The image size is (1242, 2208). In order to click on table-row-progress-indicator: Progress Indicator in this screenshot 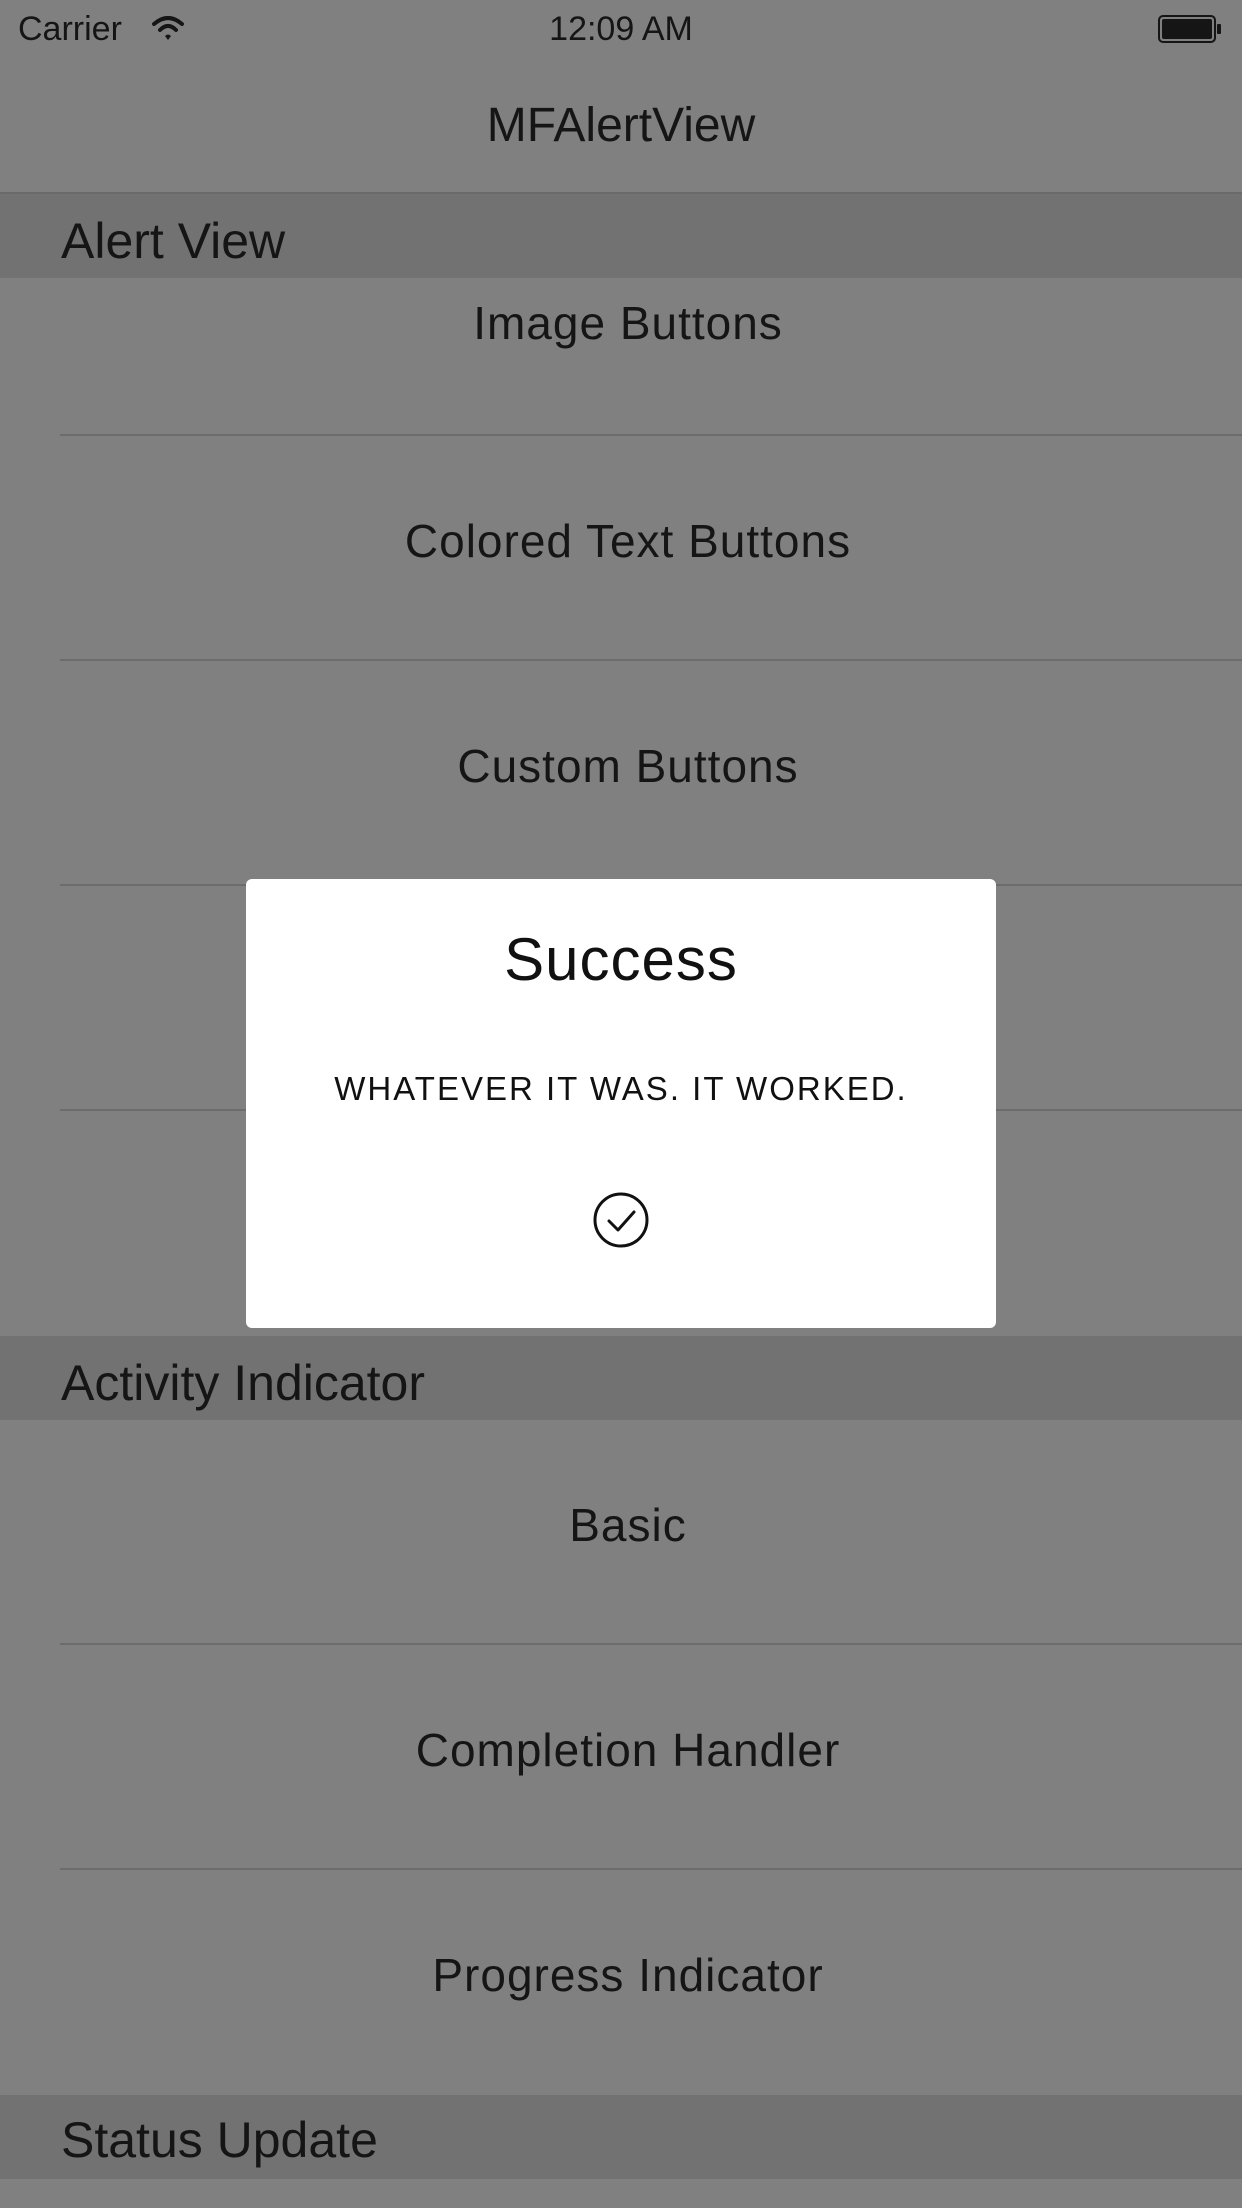, I will do `click(621, 1982)`.